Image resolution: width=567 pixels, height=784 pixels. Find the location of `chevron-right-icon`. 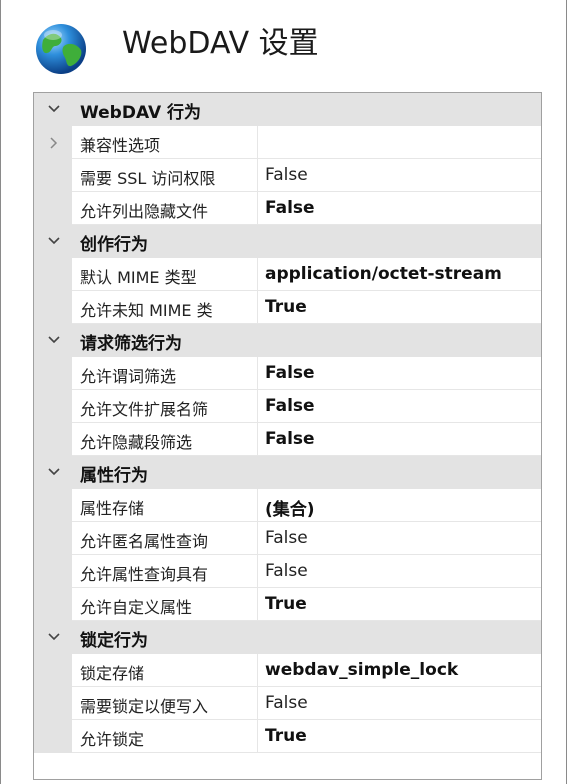

chevron-right-icon is located at coordinates (53, 143).